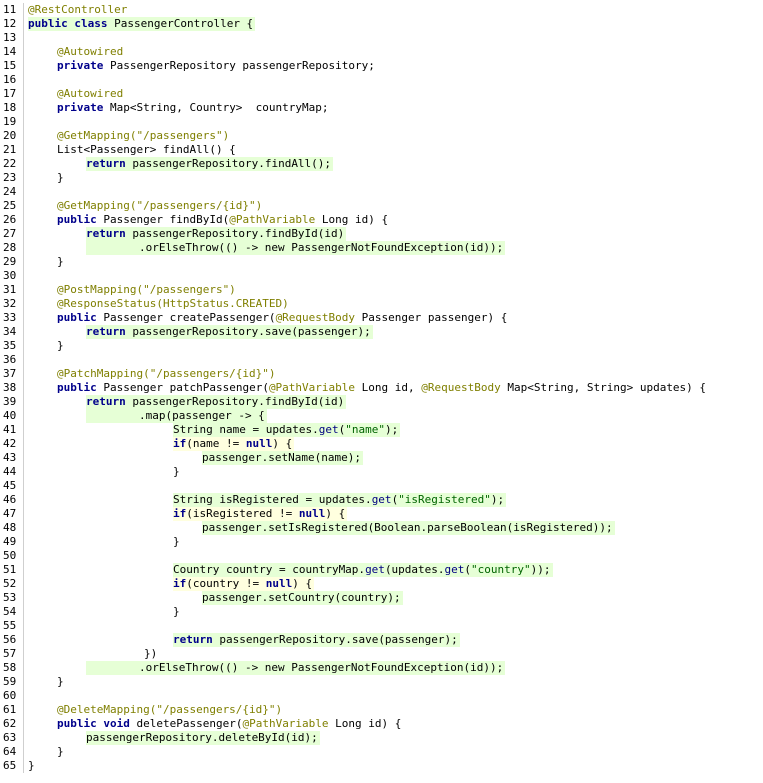  I want to click on code-line: 60, so click(381, 696).